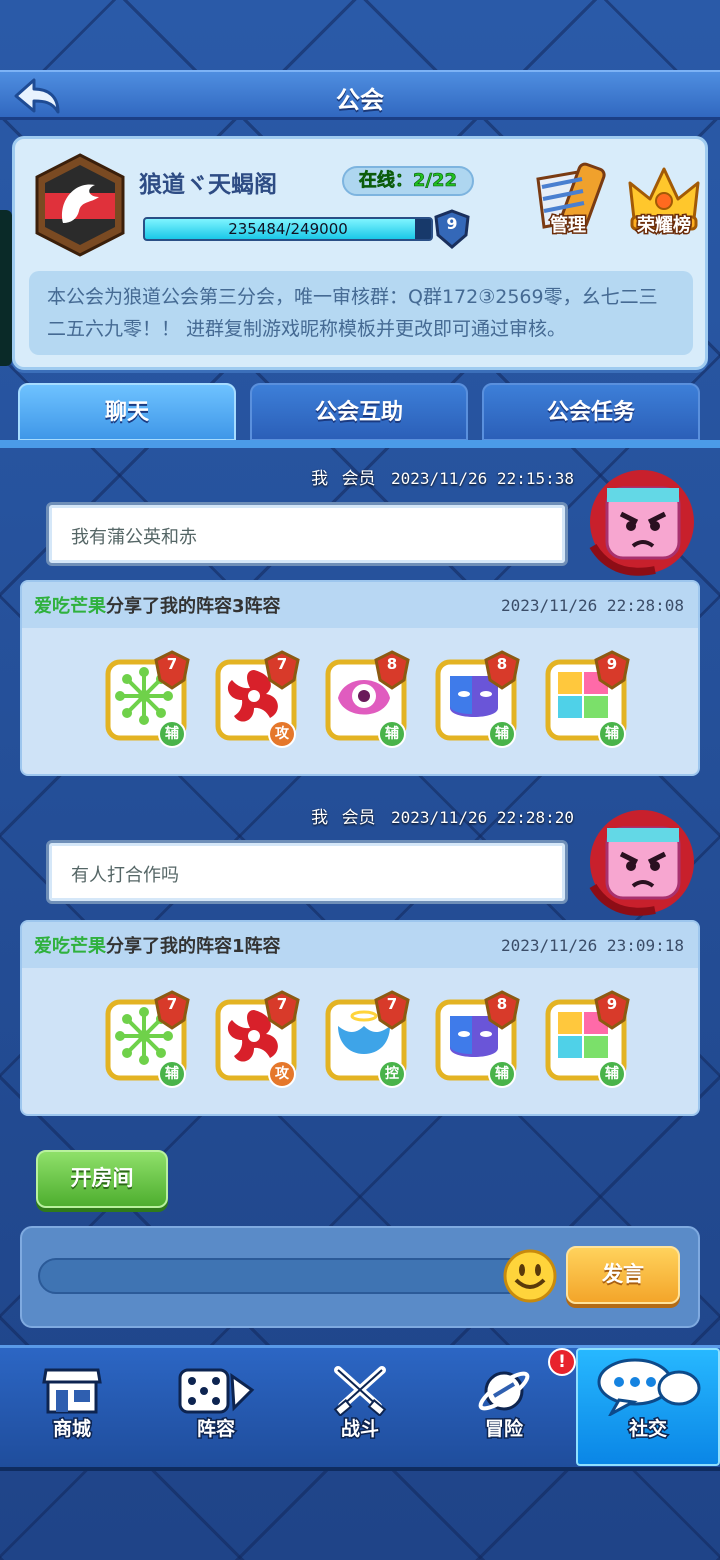 The height and width of the screenshot is (1560, 720). What do you see at coordinates (6, 288) in the screenshot?
I see `left-edge-decoration` at bounding box center [6, 288].